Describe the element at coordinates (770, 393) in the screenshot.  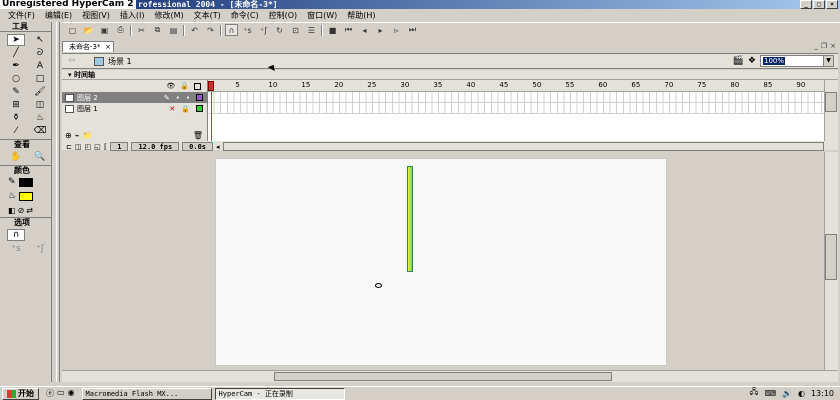
I see `input-method-icon: ⌨` at that location.